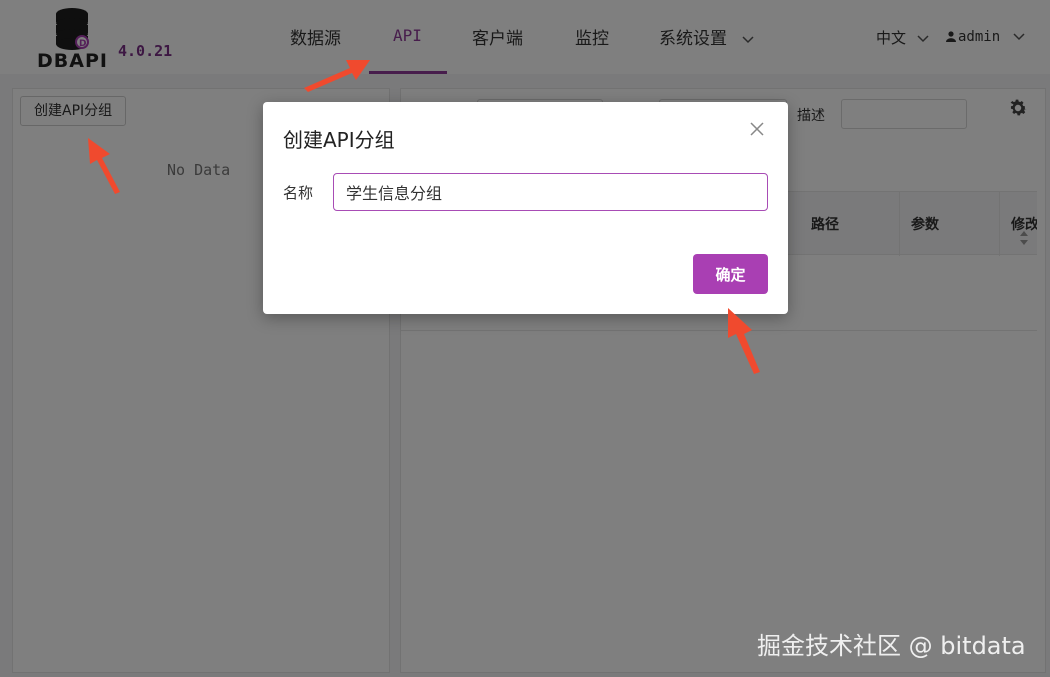 The width and height of the screenshot is (1050, 677). I want to click on confirm-button: 确定, so click(730, 274).